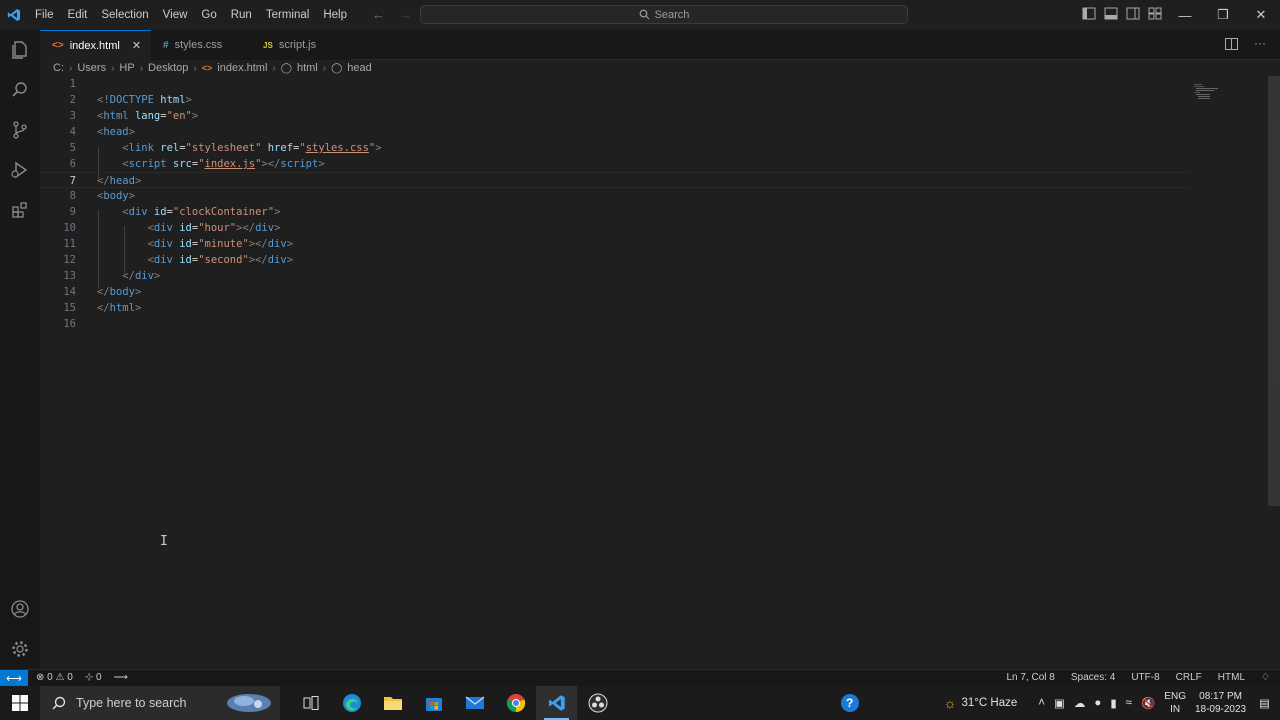  Describe the element at coordinates (220, 260) in the screenshot. I see `code-text: <div id="second"></div>` at that location.